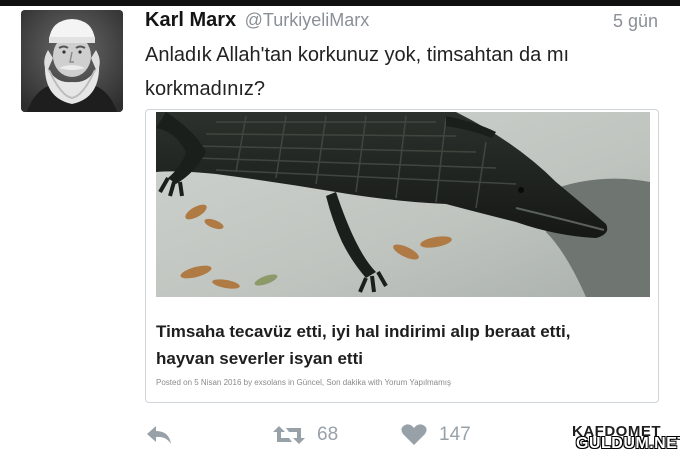 Image resolution: width=680 pixels, height=455 pixels. I want to click on heart-icon, so click(414, 435).